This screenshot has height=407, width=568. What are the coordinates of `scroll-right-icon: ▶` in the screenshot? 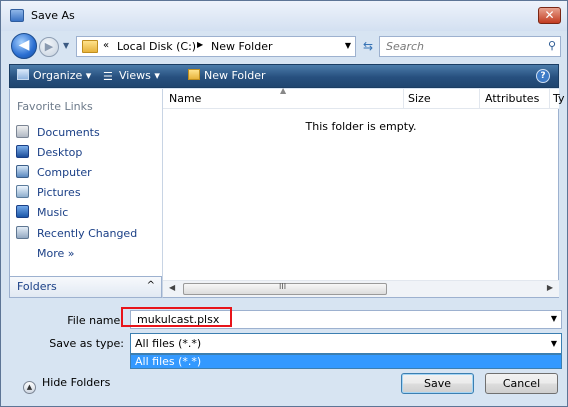 It's located at (550, 287).